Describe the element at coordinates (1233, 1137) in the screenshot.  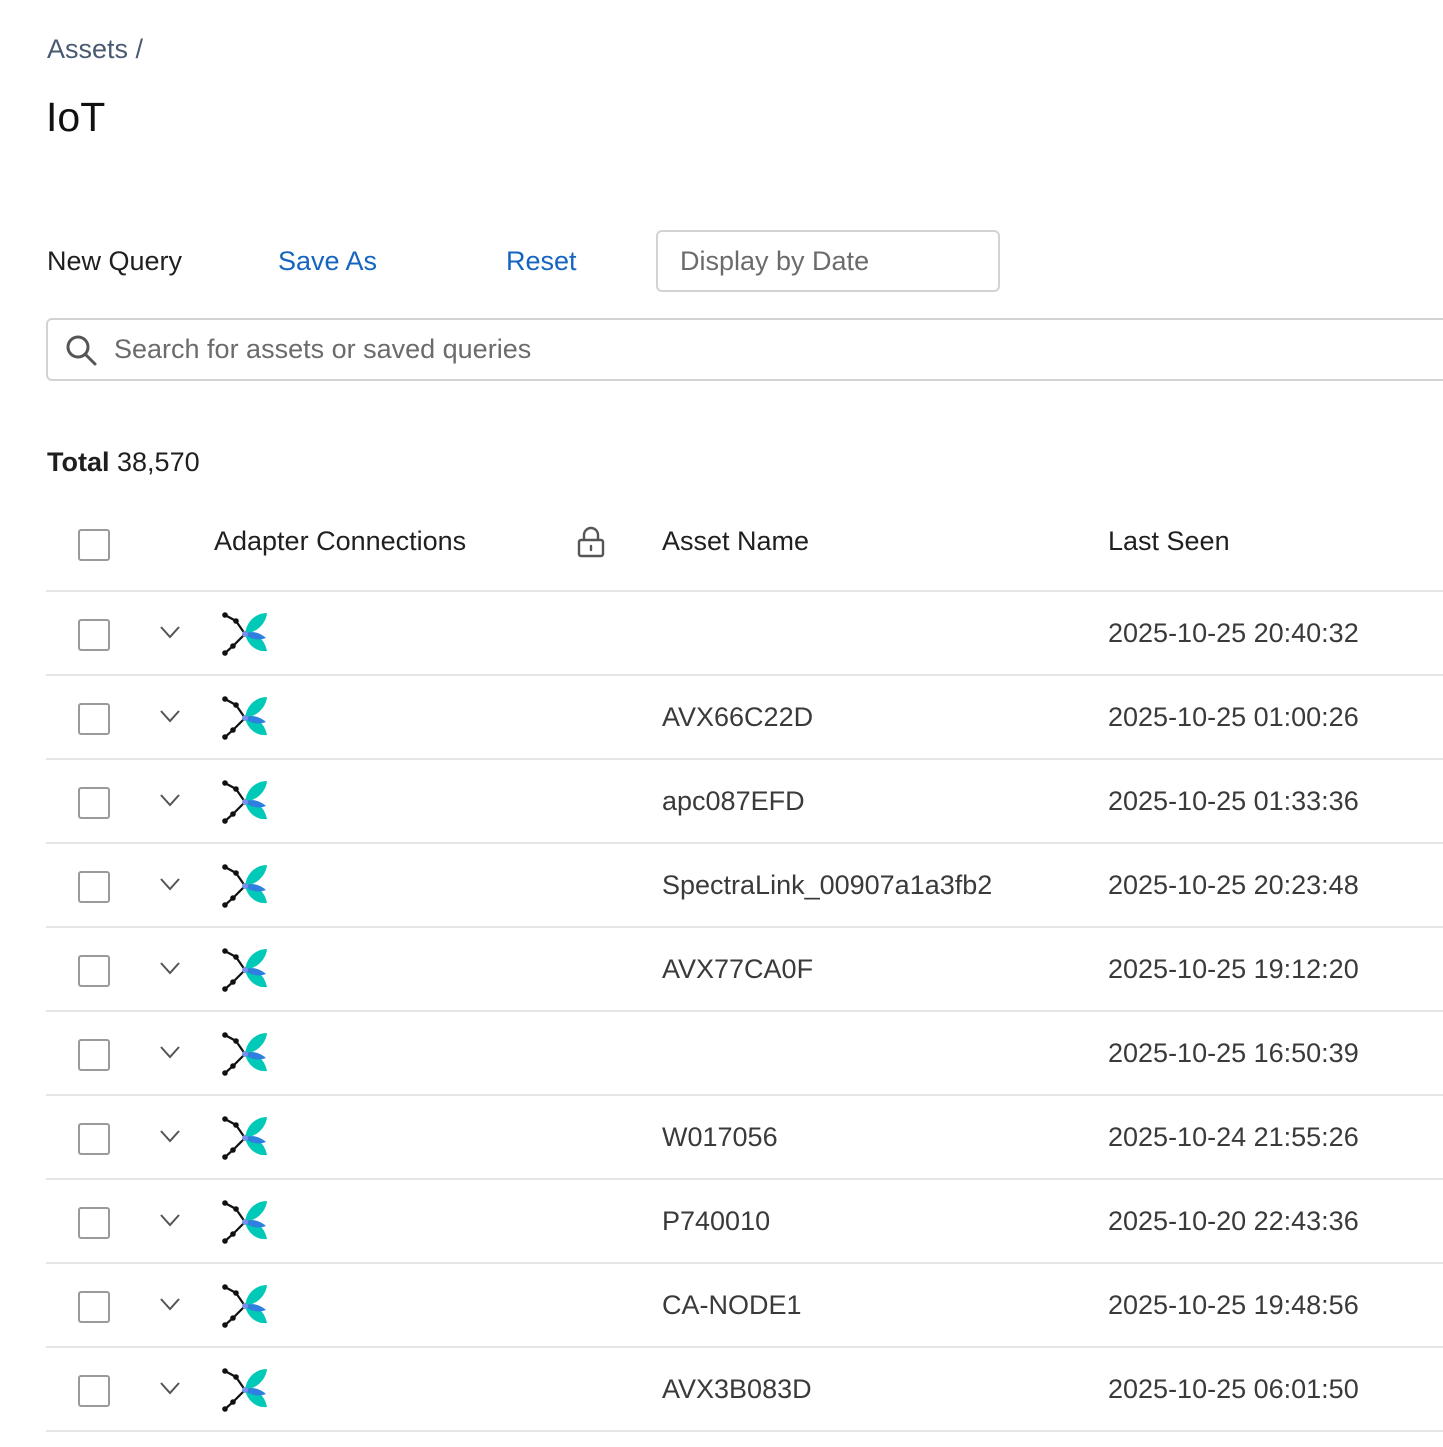
I see `last-seen-cell: 2025-10-24 21:55:26` at that location.